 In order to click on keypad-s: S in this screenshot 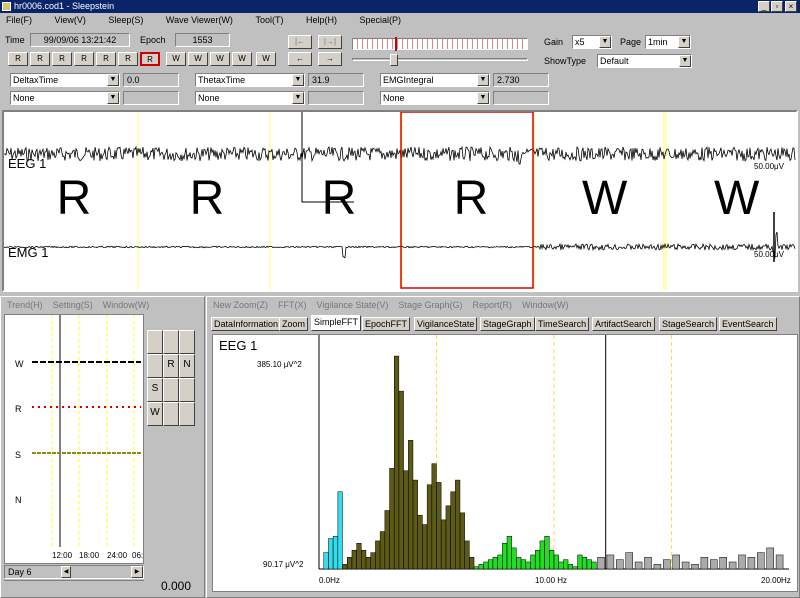, I will do `click(155, 390)`.